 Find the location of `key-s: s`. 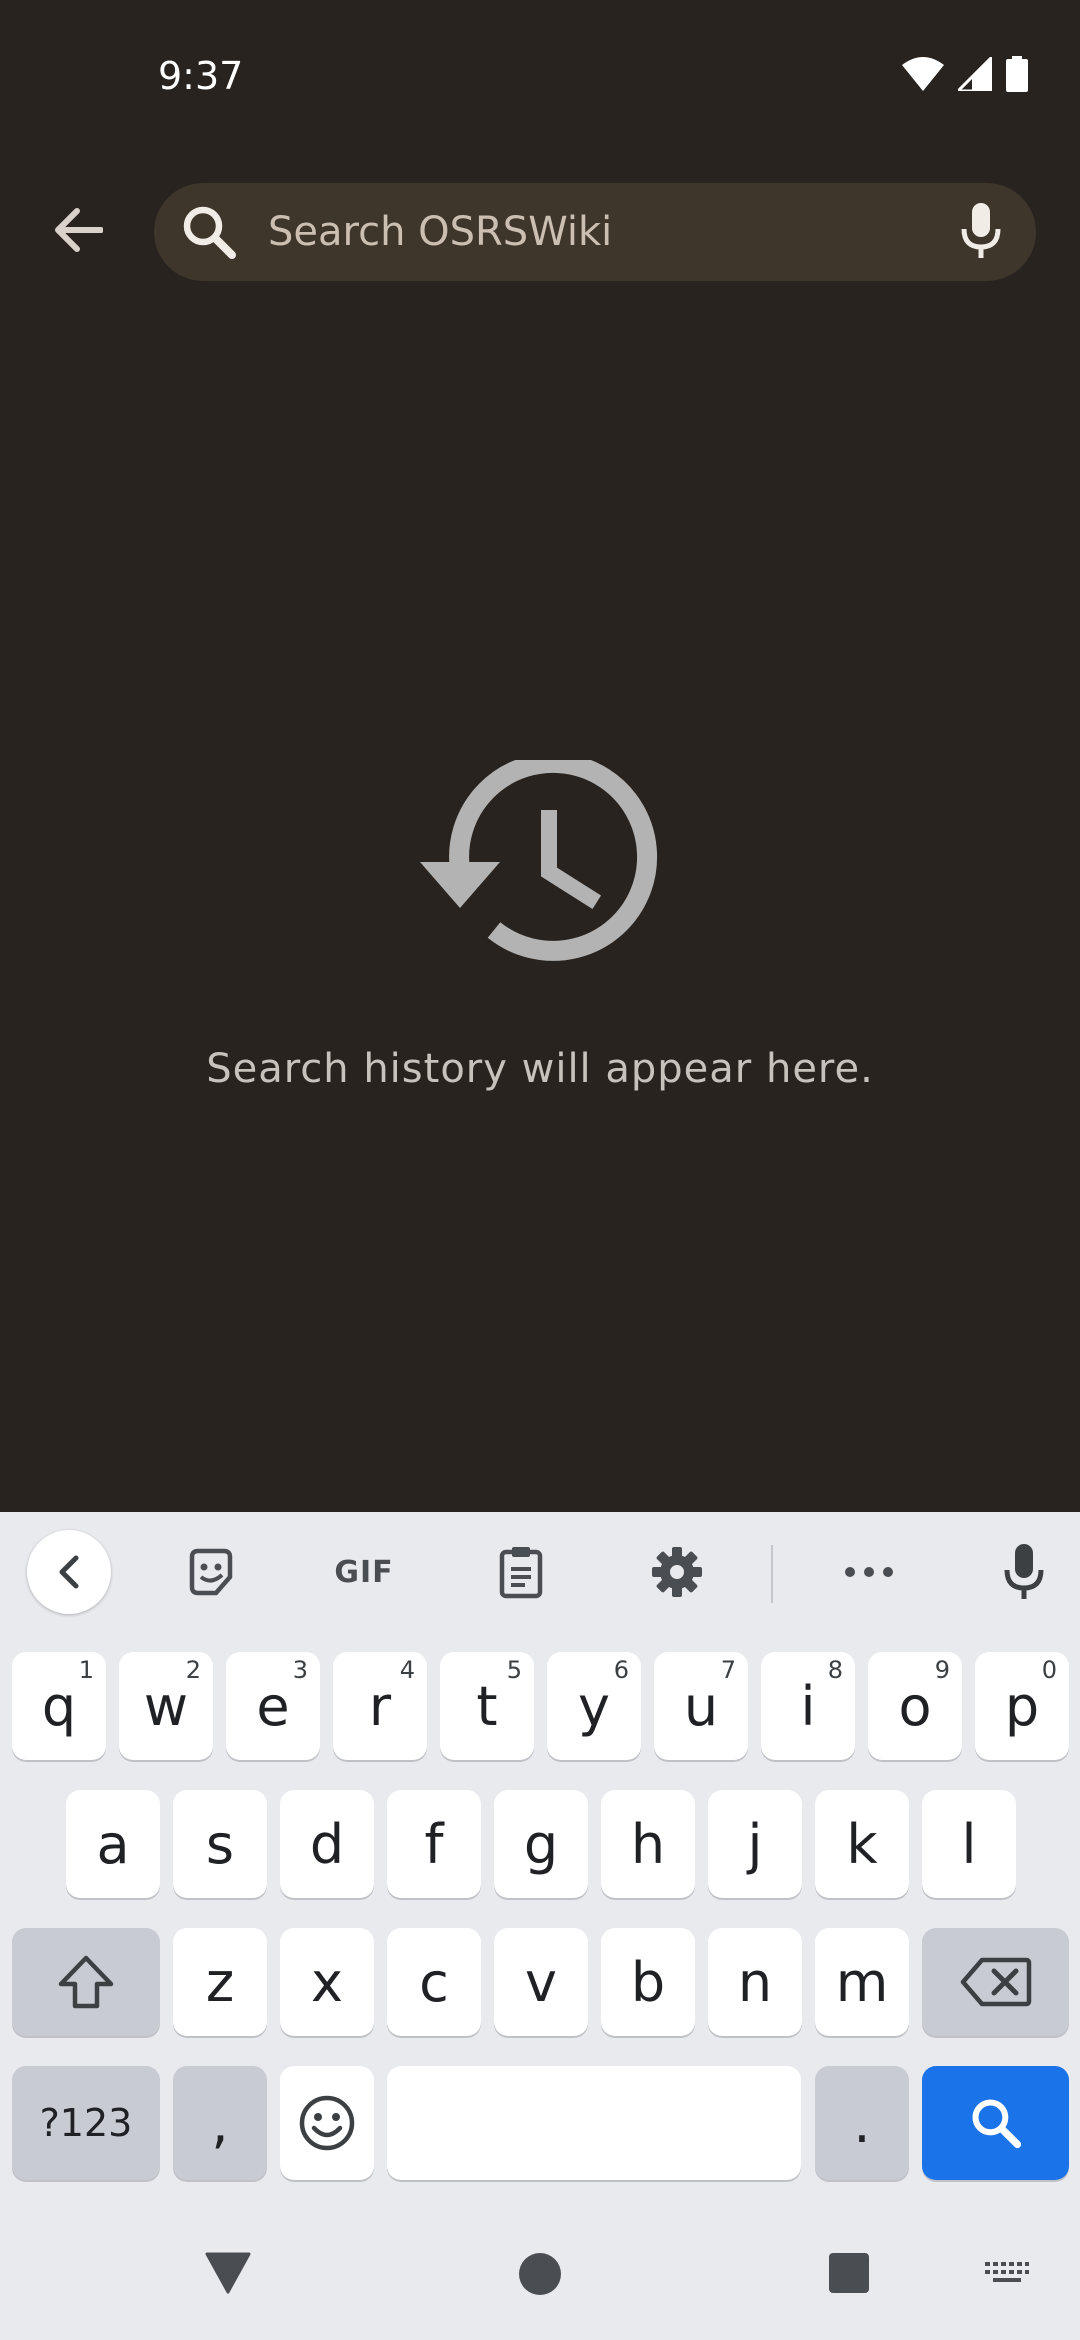

key-s: s is located at coordinates (220, 1844).